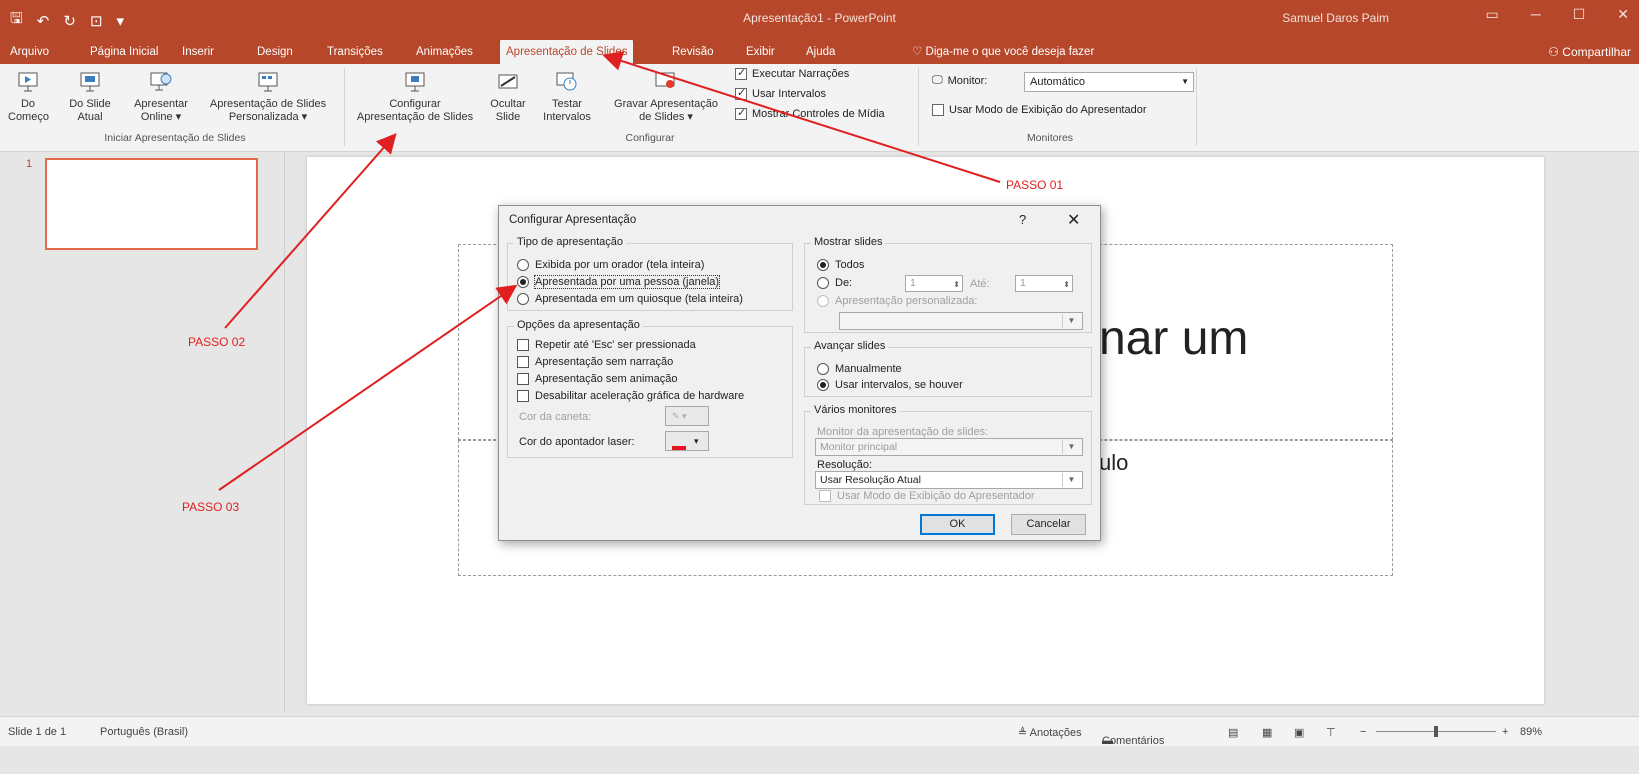 This screenshot has height=774, width=1639. Describe the element at coordinates (1596, 52) in the screenshot. I see `share-label: Compartilhar` at that location.